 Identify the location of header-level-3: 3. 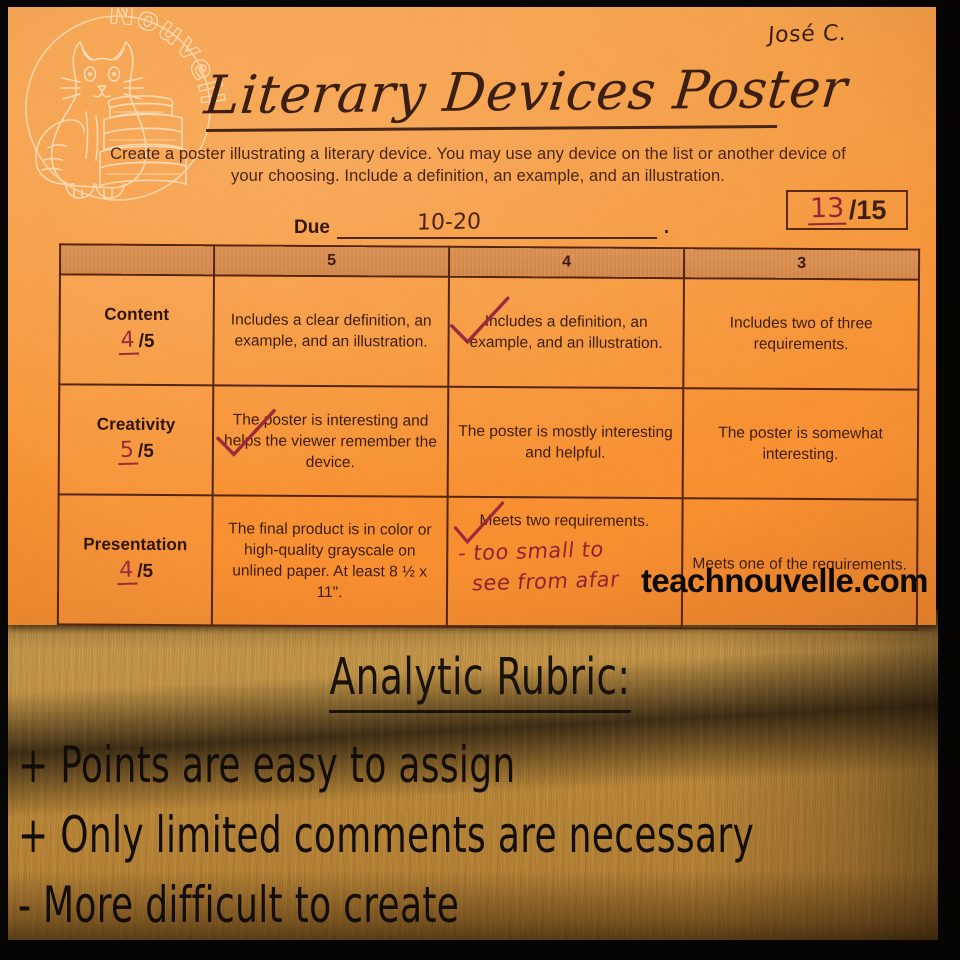
(801, 264).